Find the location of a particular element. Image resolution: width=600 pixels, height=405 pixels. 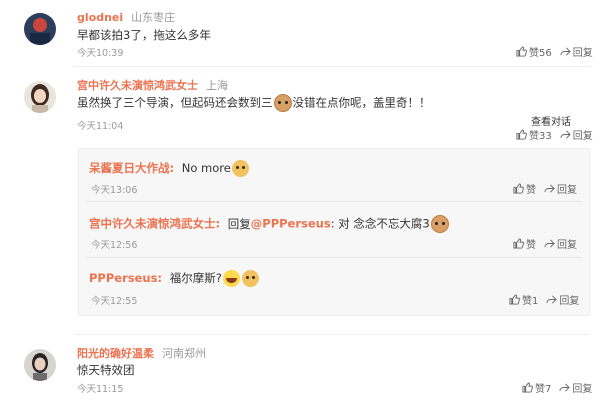

comment-actions: 赞56 回复 is located at coordinates (554, 51).